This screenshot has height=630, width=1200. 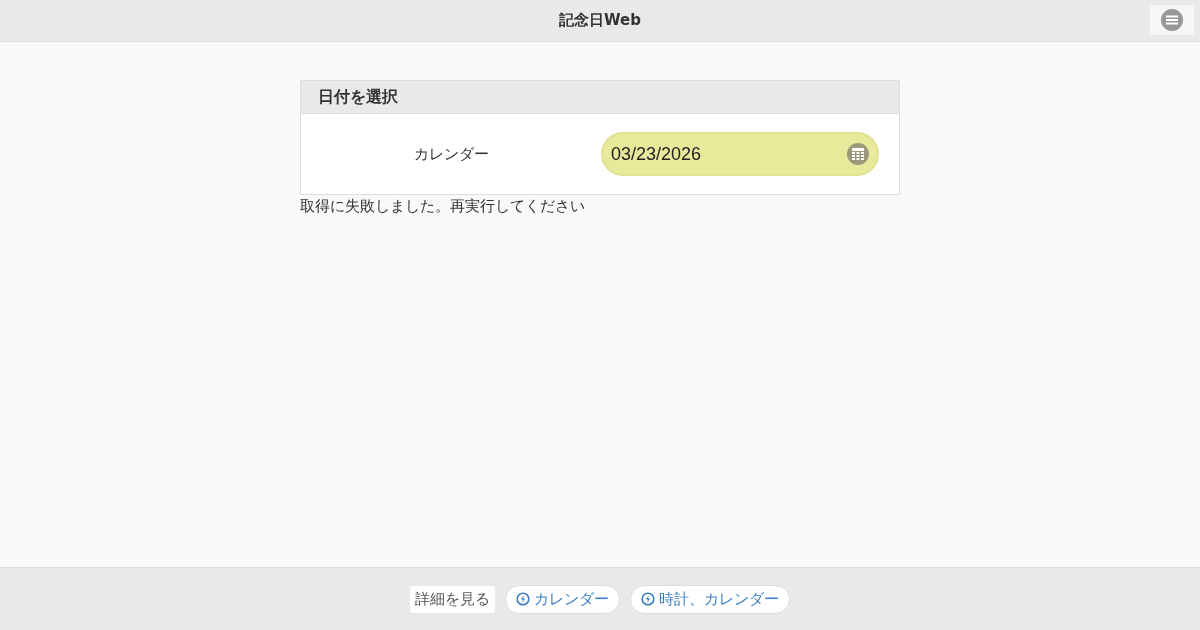 I want to click on date-field: 03/23/2026, so click(x=740, y=154).